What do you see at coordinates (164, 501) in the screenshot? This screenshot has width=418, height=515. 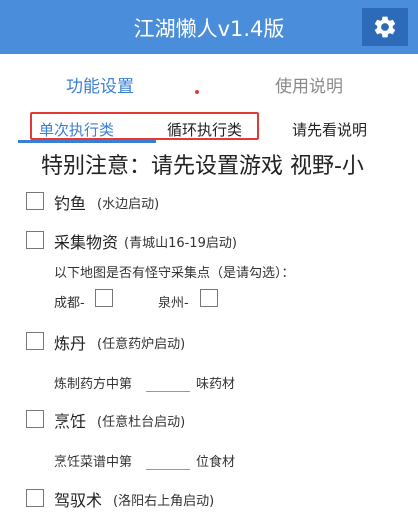 I see `riding-note: (洛阳右上角启动)` at bounding box center [164, 501].